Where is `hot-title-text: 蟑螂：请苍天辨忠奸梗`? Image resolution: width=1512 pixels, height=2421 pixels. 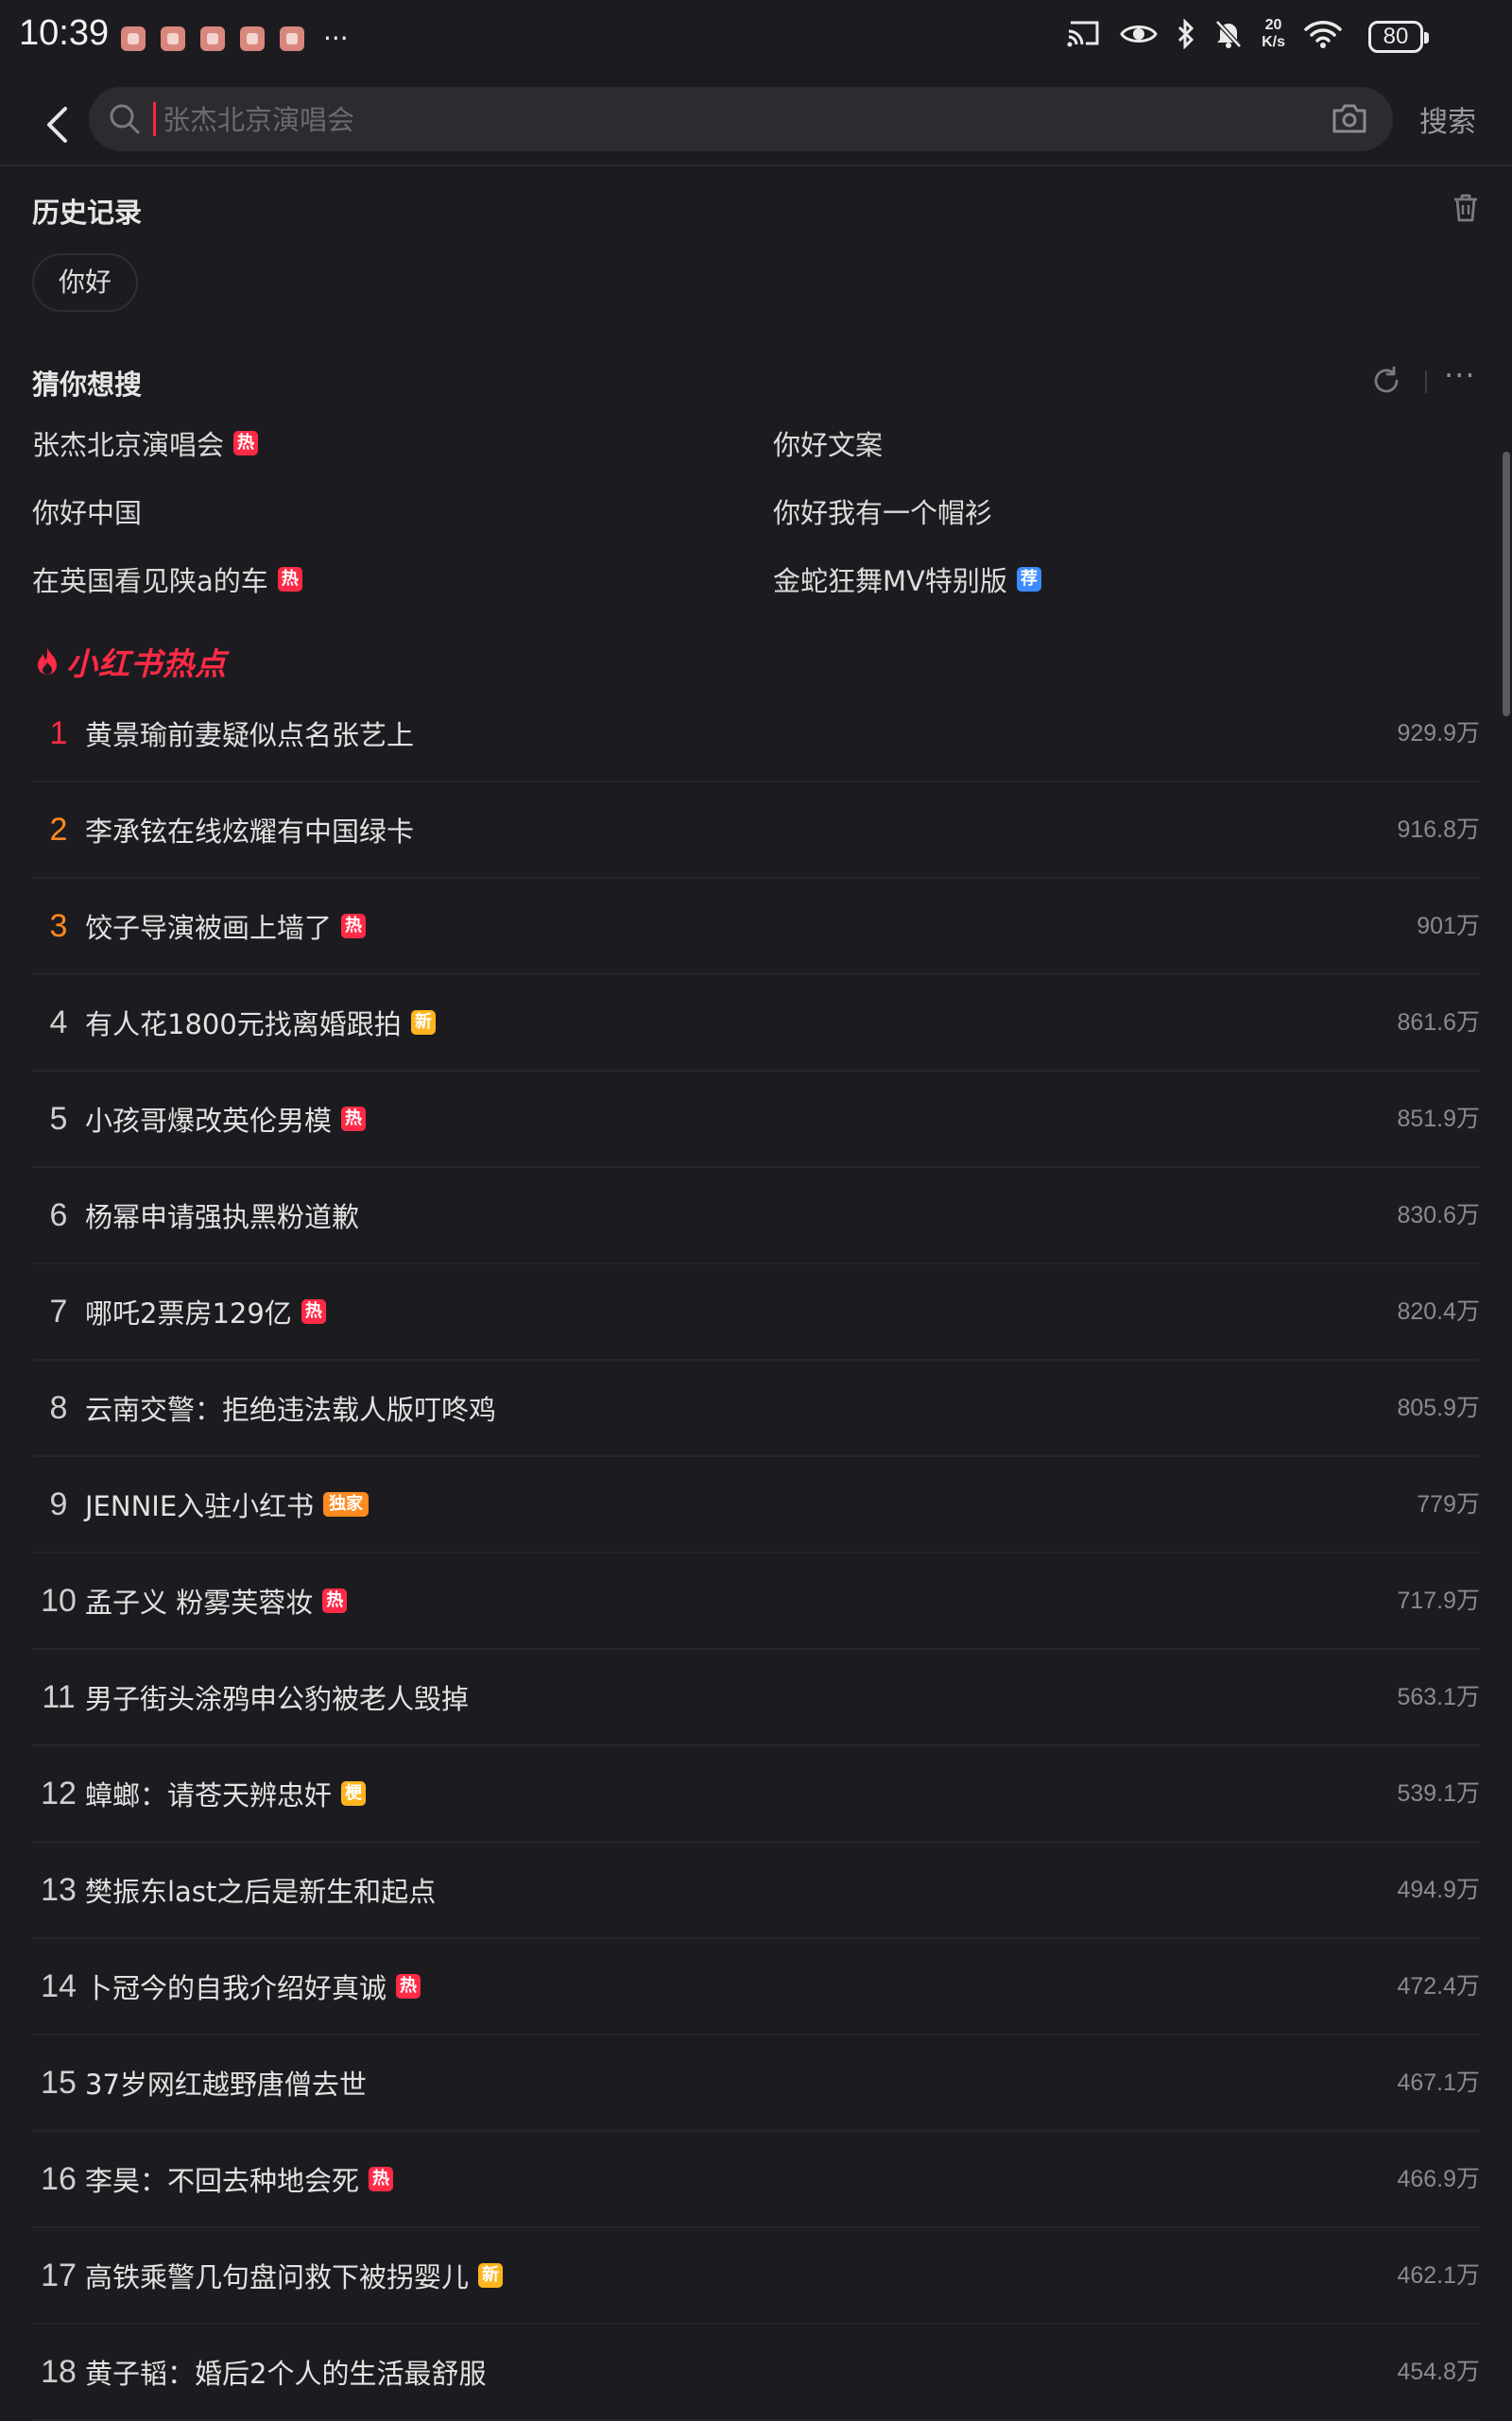 hot-title-text: 蟑螂：请苍天辨忠奸梗 is located at coordinates (226, 1793).